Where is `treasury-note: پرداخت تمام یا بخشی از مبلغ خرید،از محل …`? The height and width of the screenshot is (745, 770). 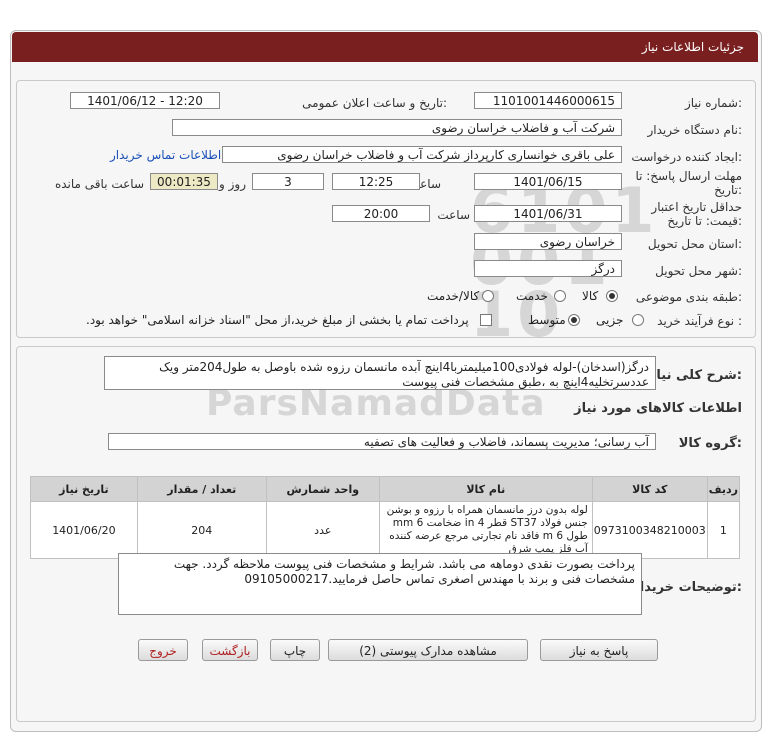 treasury-note: پرداخت تمام یا بخشی از مبلغ خرید،از محل … is located at coordinates (277, 320).